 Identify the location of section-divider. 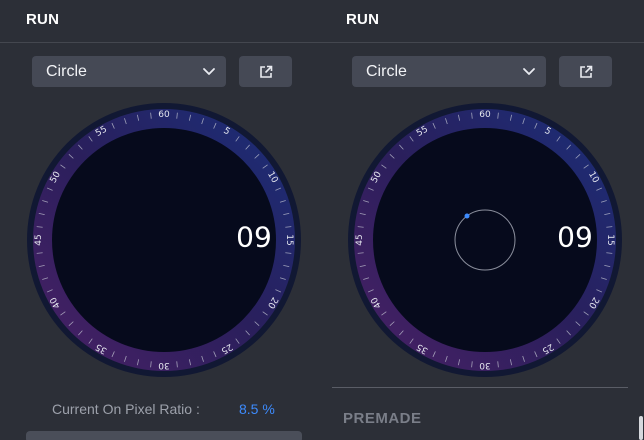
(480, 387).